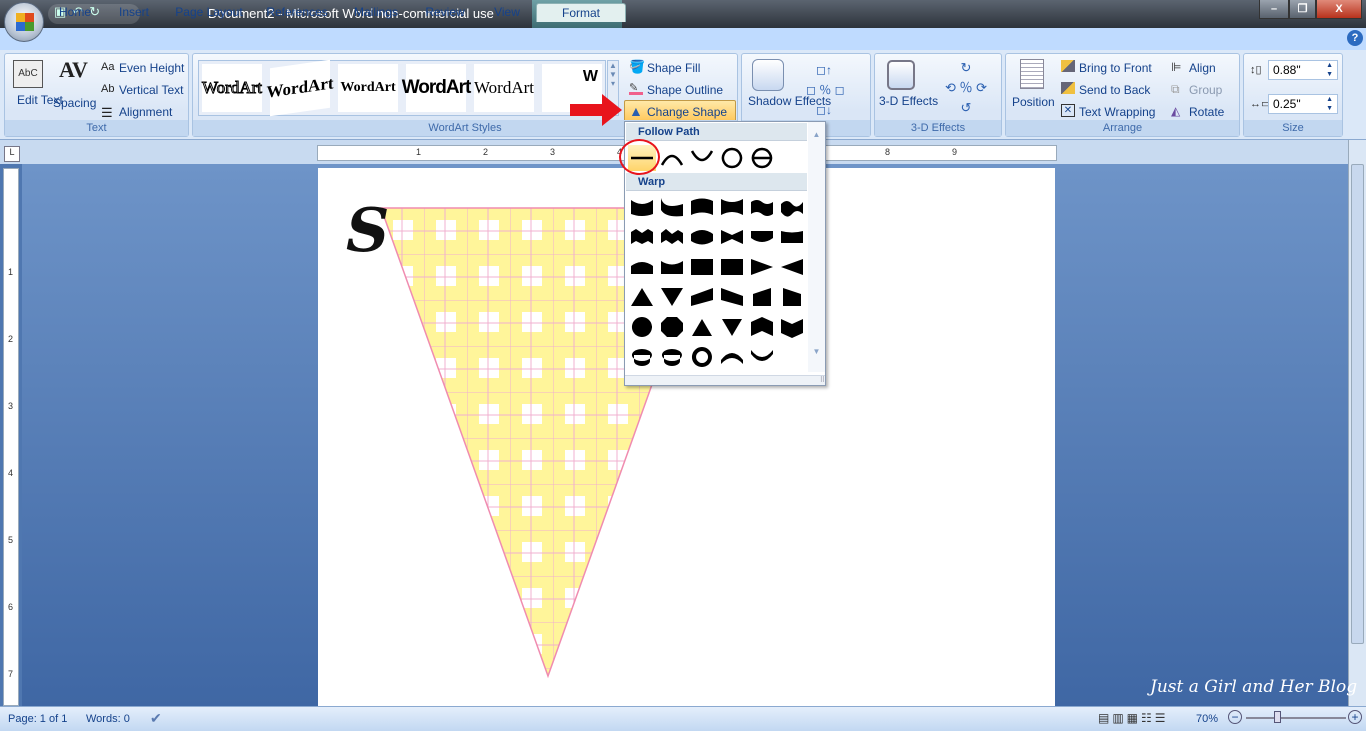 This screenshot has width=1366, height=731. What do you see at coordinates (680, 111) in the screenshot?
I see `change-shape-button: ▲ Change Shape` at bounding box center [680, 111].